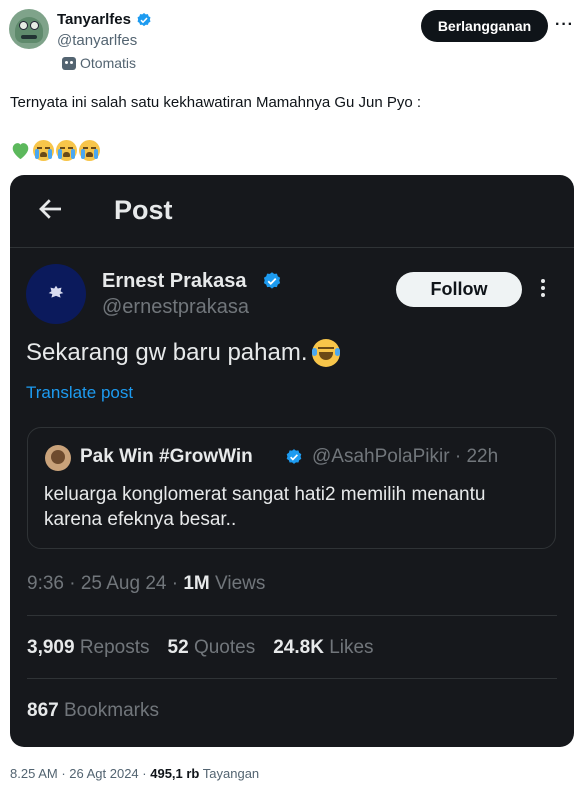 The height and width of the screenshot is (790, 583). I want to click on embedded-author-avatar, so click(56, 294).